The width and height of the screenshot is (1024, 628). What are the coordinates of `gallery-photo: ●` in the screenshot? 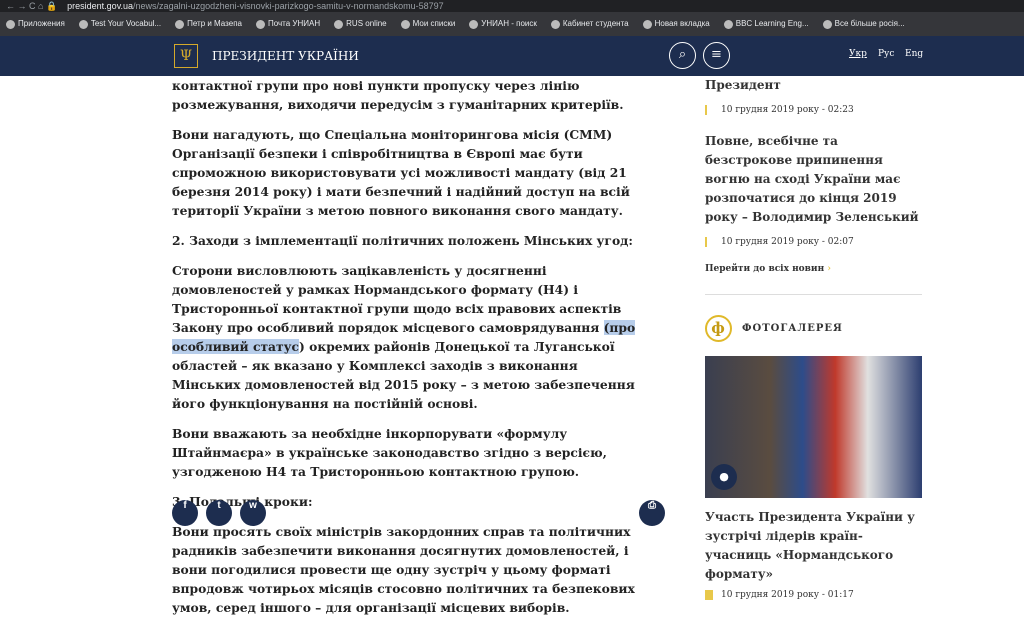 It's located at (813, 427).